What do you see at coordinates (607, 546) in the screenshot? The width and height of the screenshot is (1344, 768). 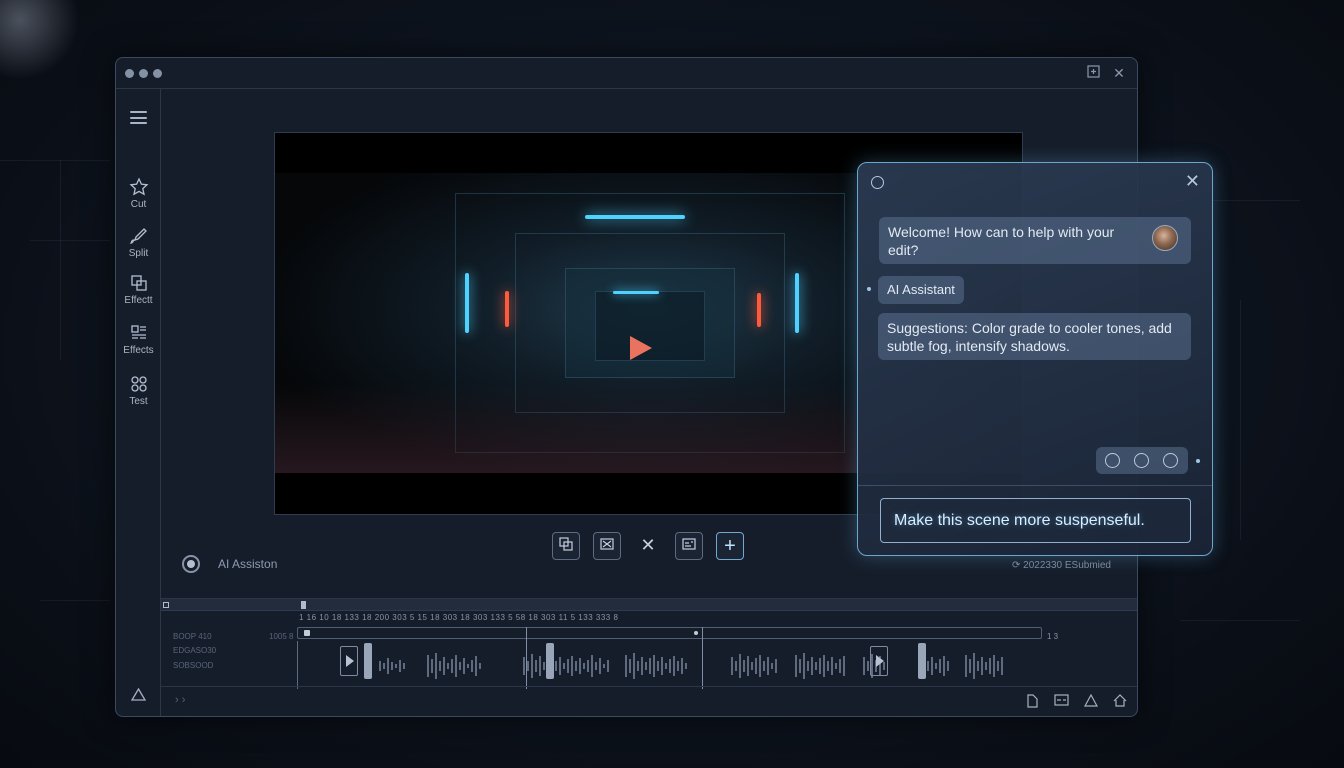 I see `trim-button` at bounding box center [607, 546].